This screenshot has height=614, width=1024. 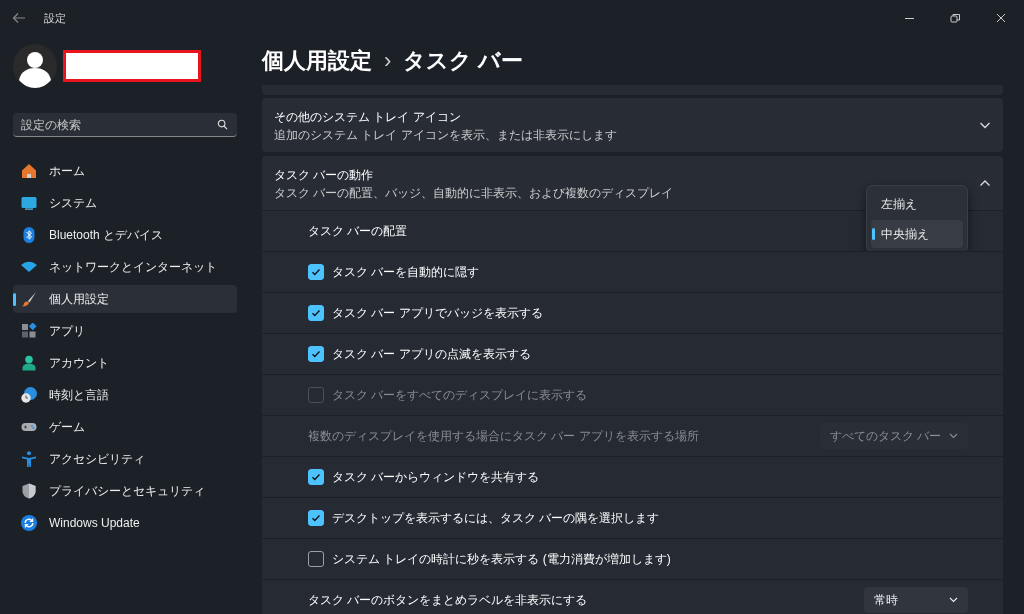 I want to click on sidebar-item: ネットワークとインターネット, so click(x=125, y=267).